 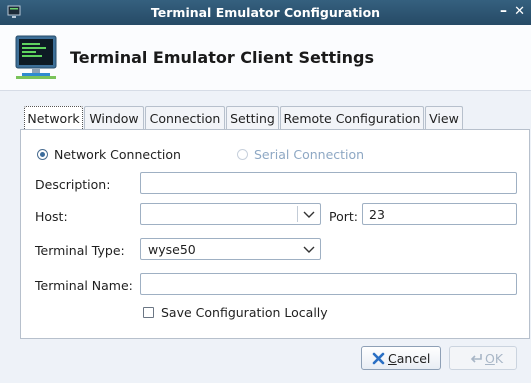 I want to click on cancel-x-icon, so click(x=378, y=358).